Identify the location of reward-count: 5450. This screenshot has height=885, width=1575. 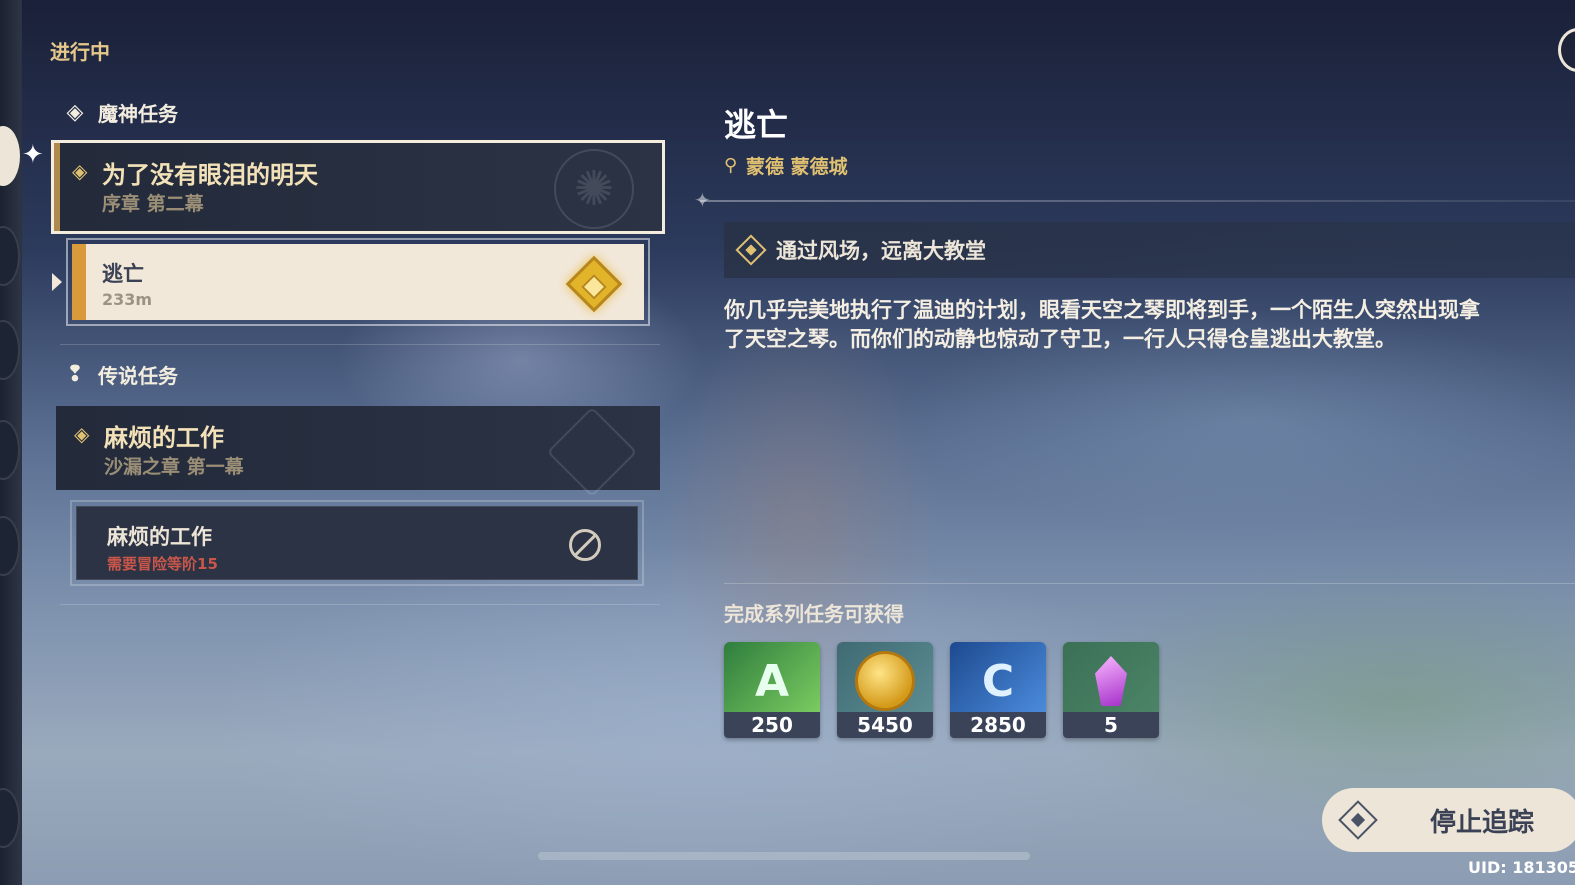
(885, 725).